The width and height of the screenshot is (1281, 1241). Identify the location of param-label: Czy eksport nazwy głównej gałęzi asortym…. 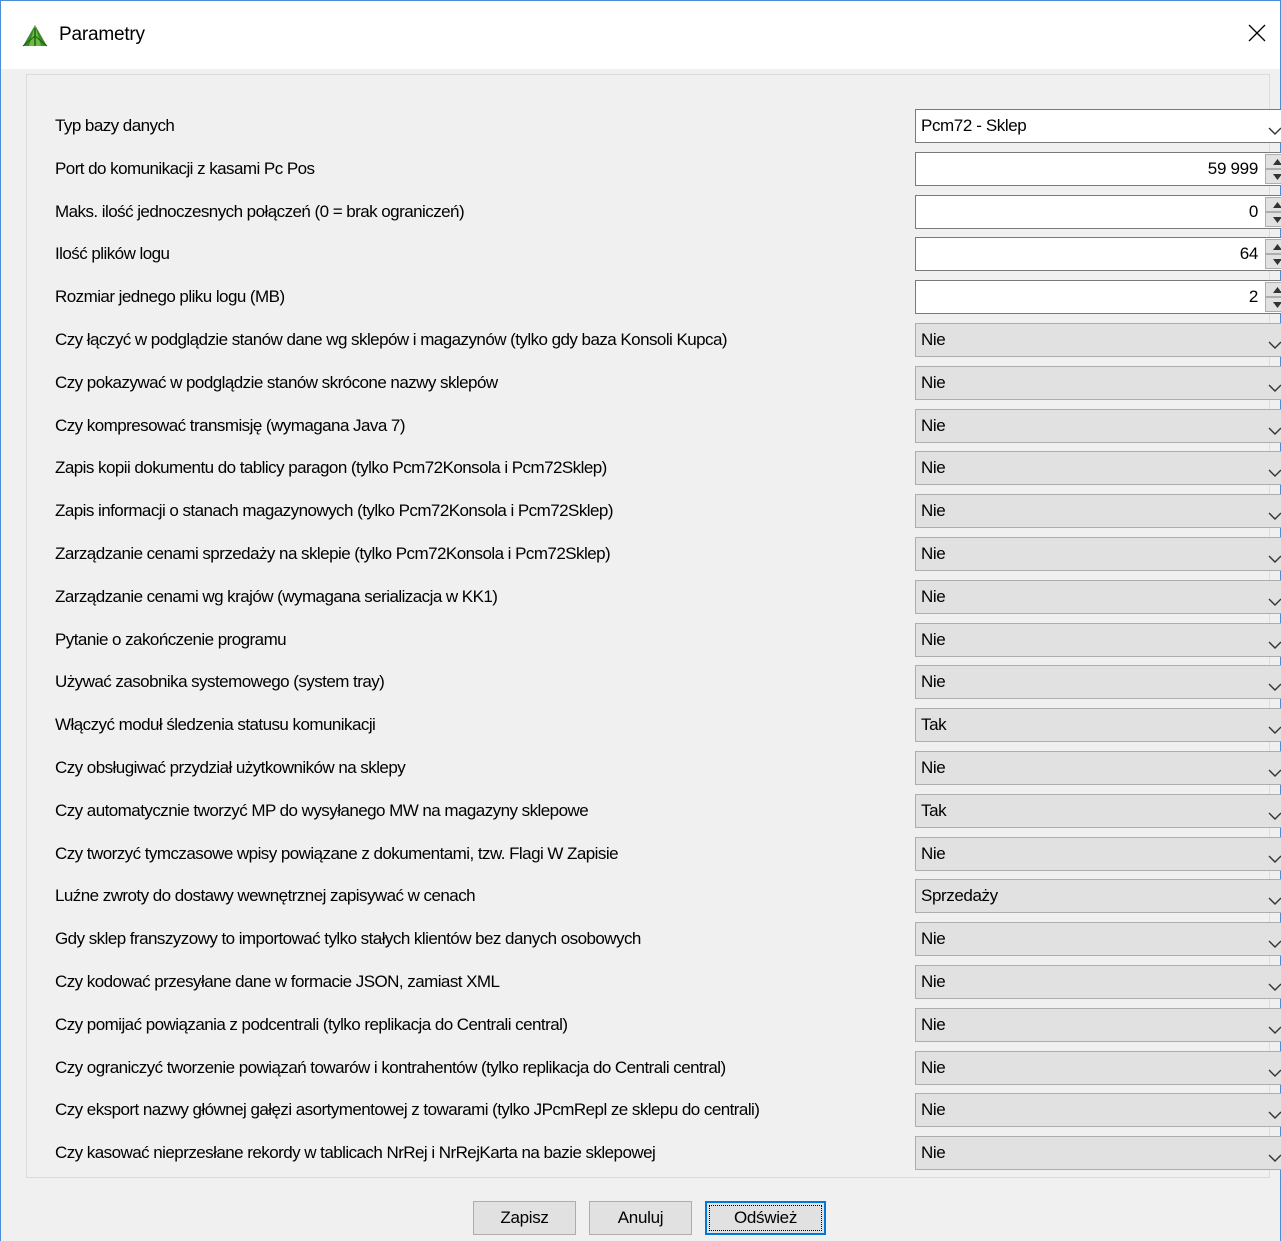
(407, 1109).